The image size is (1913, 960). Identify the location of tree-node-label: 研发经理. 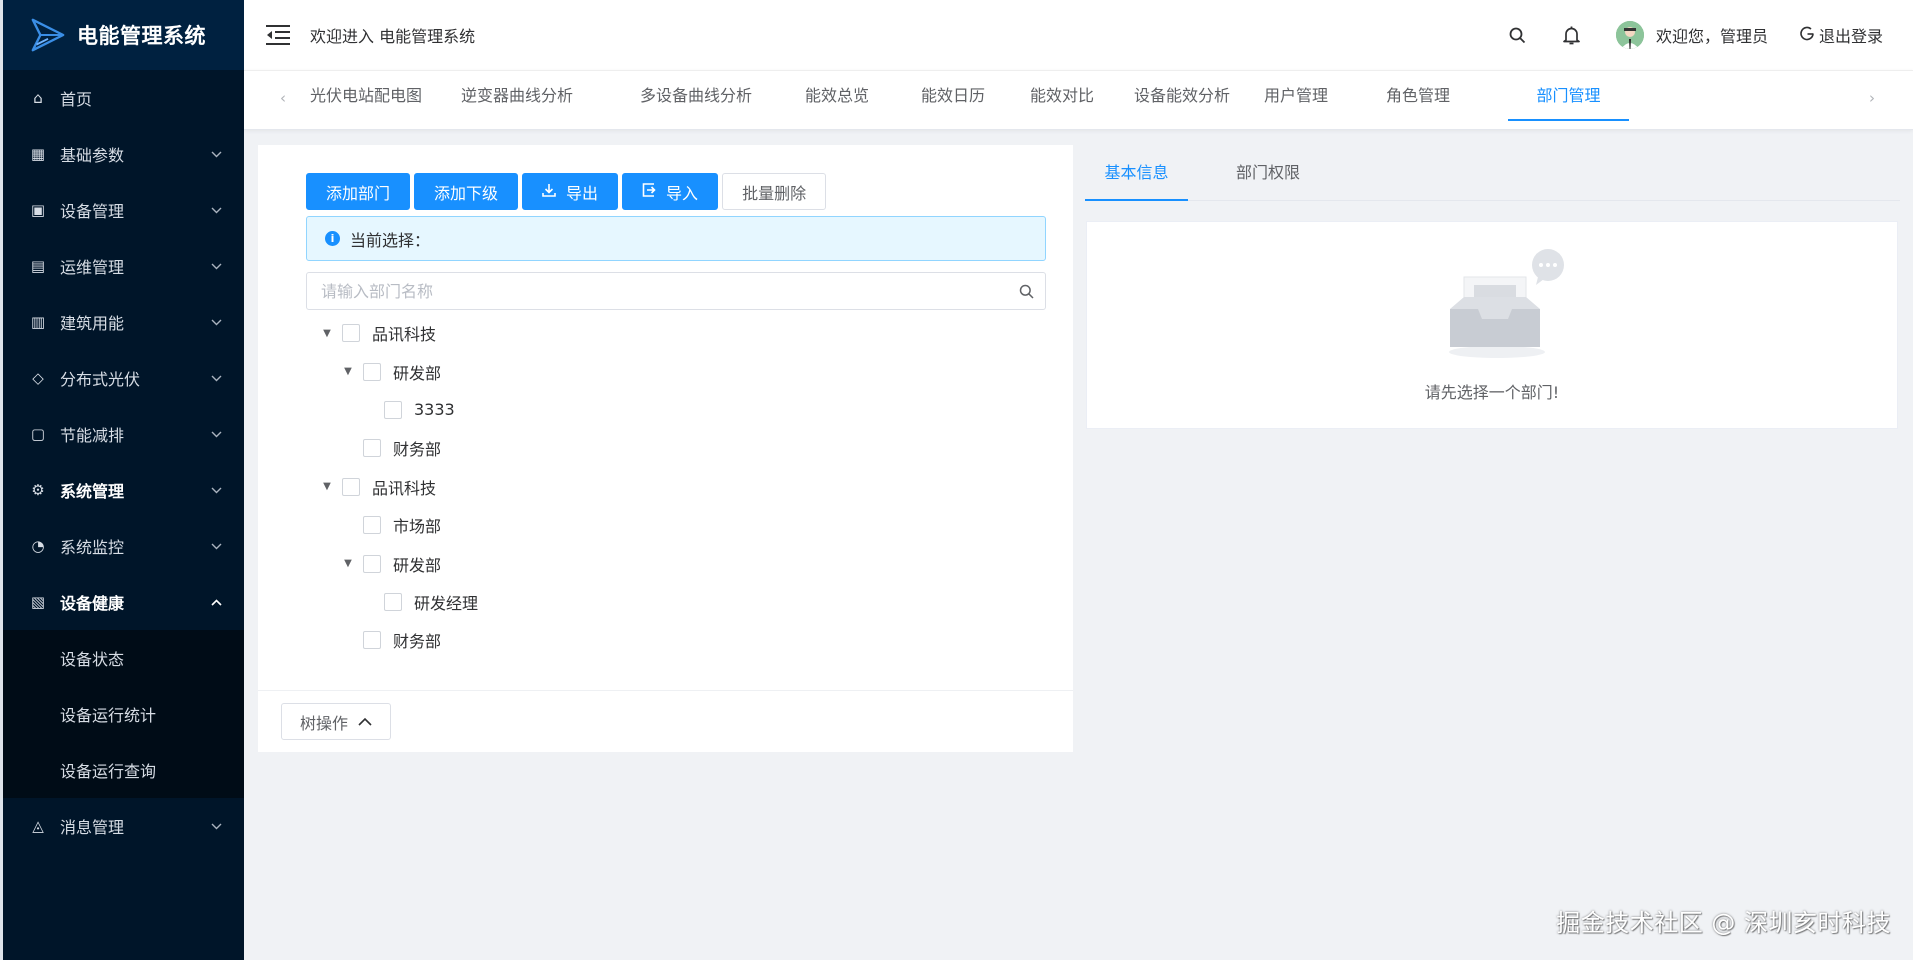
(446, 603).